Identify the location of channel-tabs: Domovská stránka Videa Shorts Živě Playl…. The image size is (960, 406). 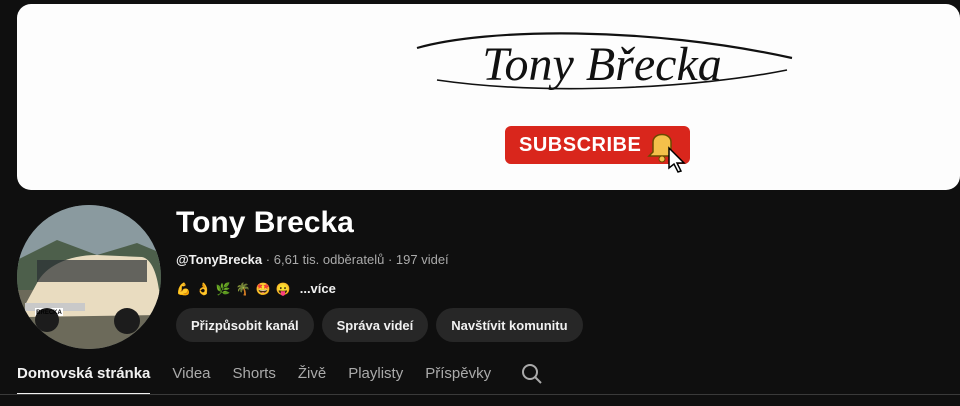
(488, 375).